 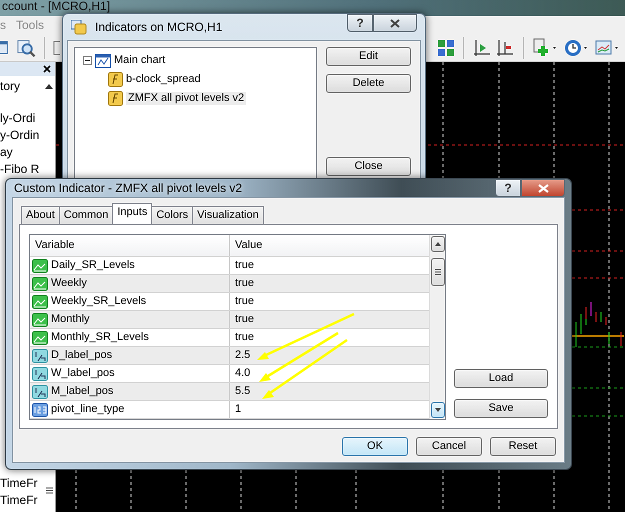 What do you see at coordinates (368, 166) in the screenshot?
I see `dialog-button: Close` at bounding box center [368, 166].